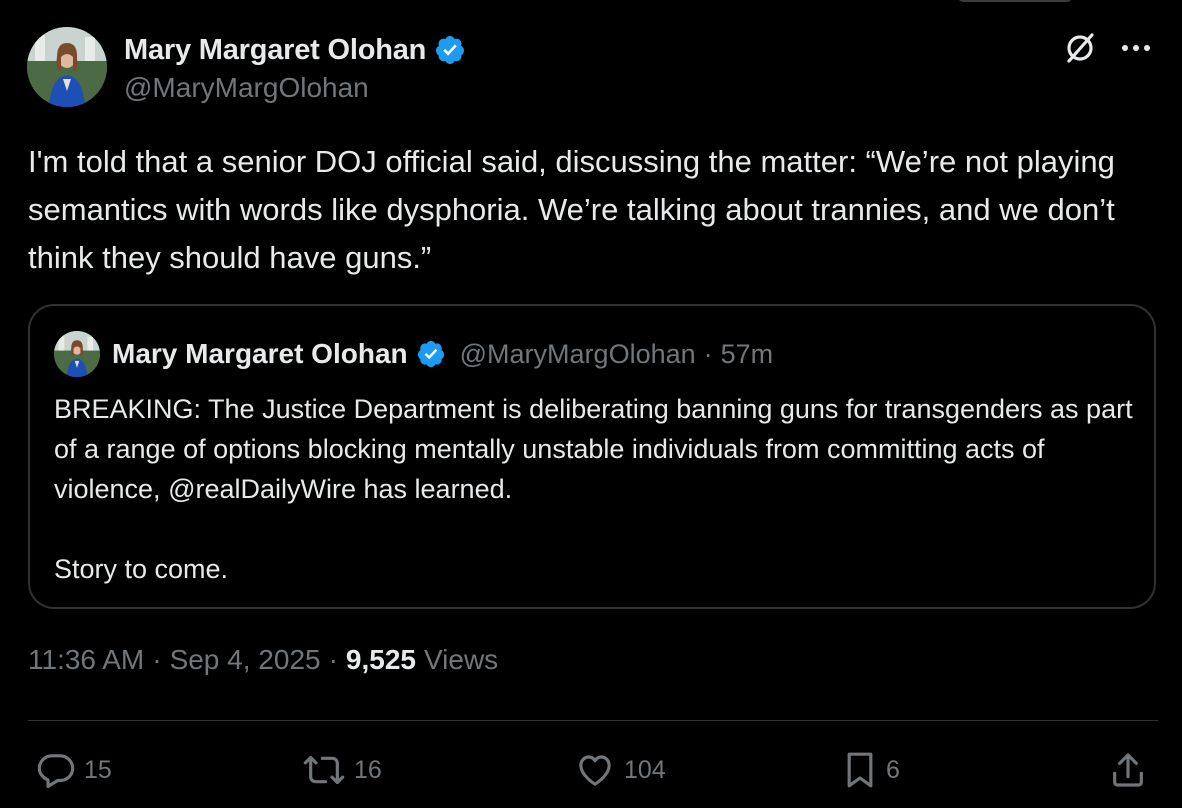  I want to click on like-count: 104, so click(645, 769).